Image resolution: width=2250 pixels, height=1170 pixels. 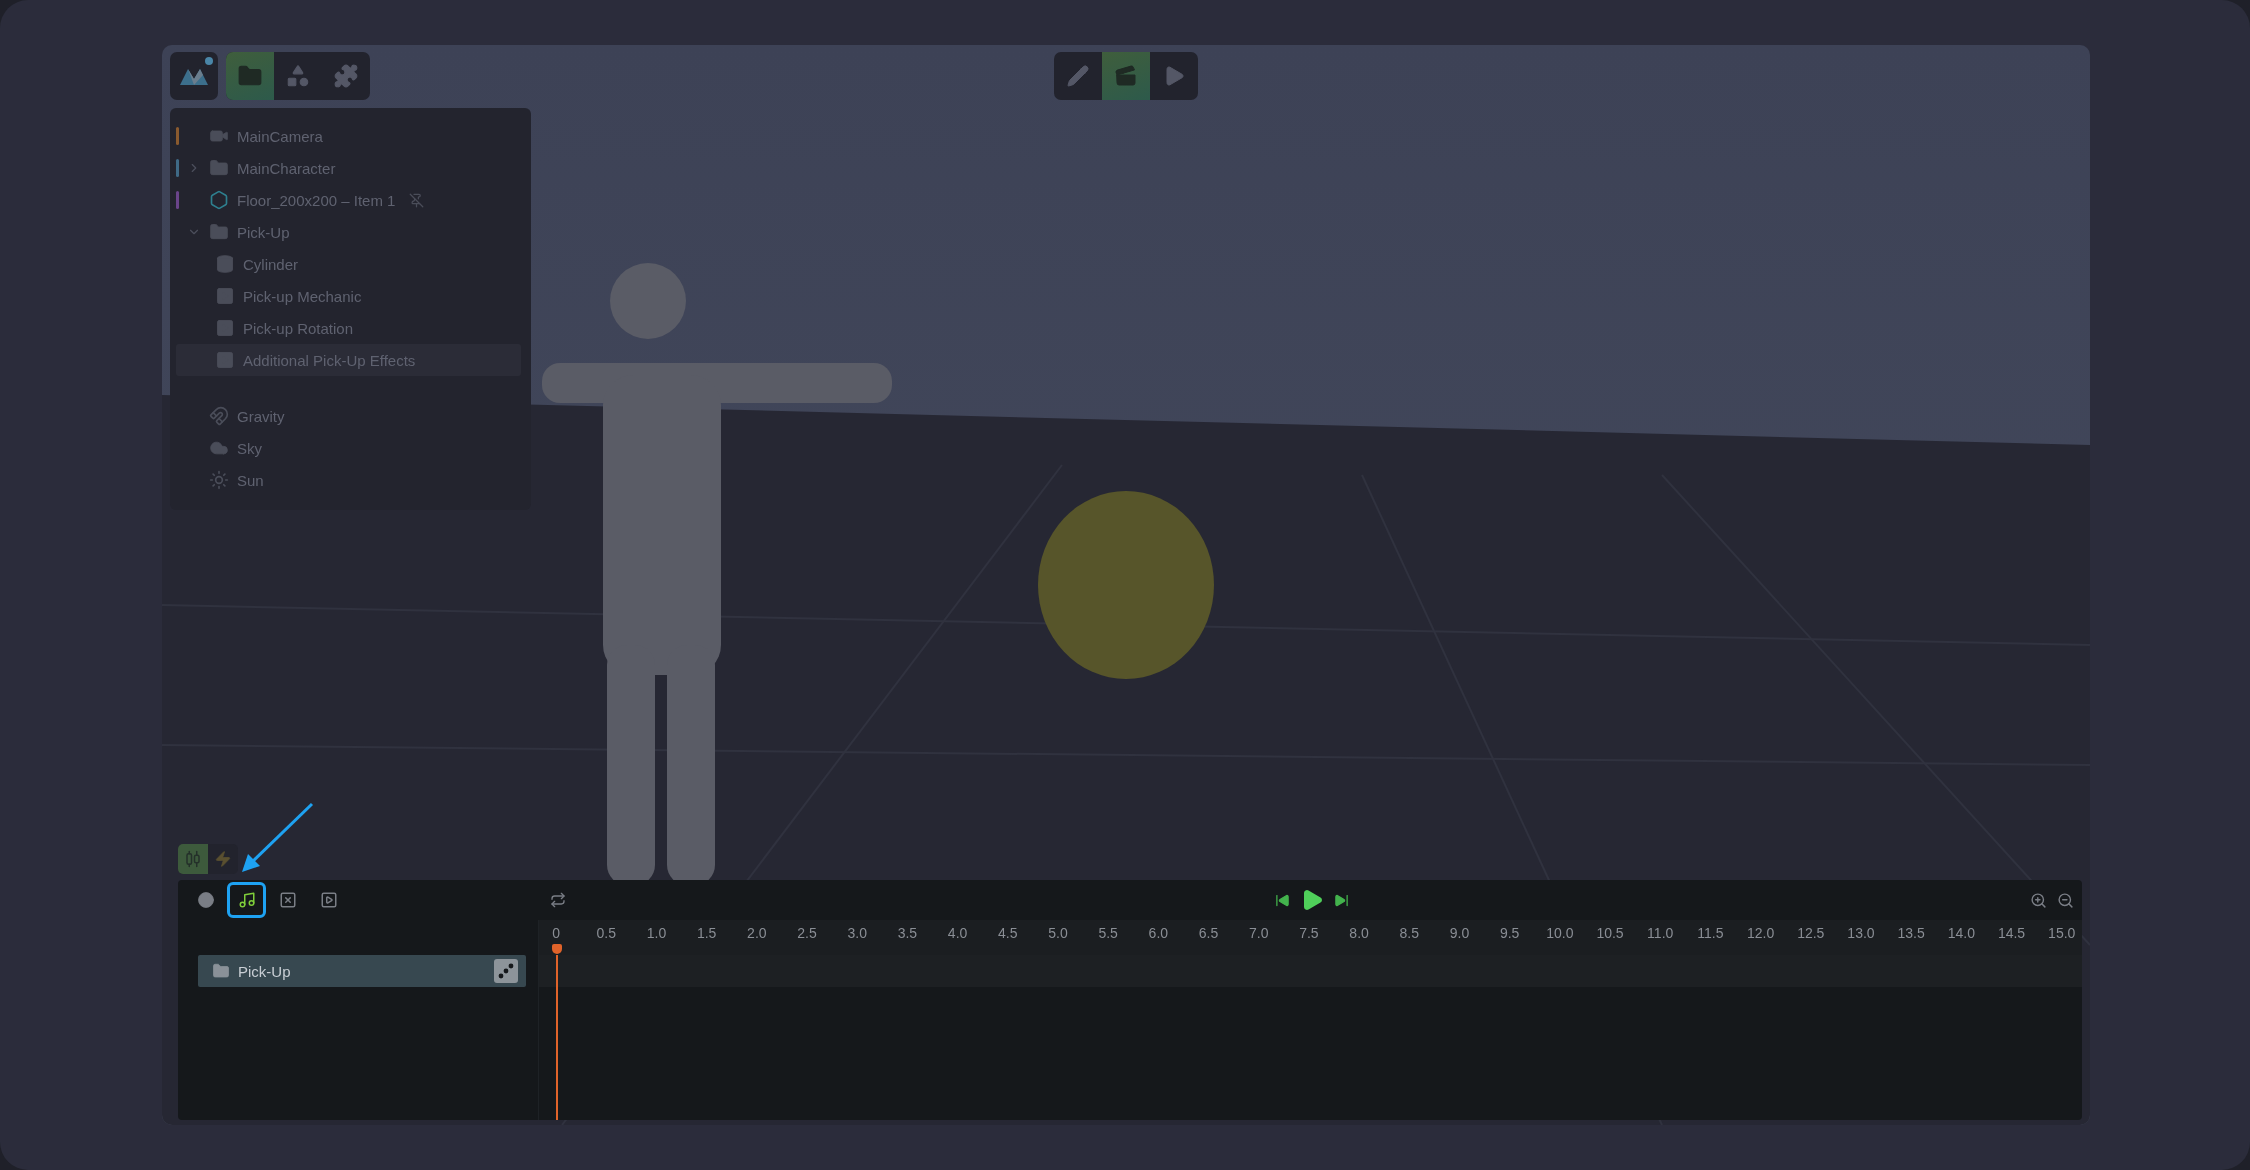 What do you see at coordinates (348, 480) in the screenshot?
I see `hierarchy-item: Sun` at bounding box center [348, 480].